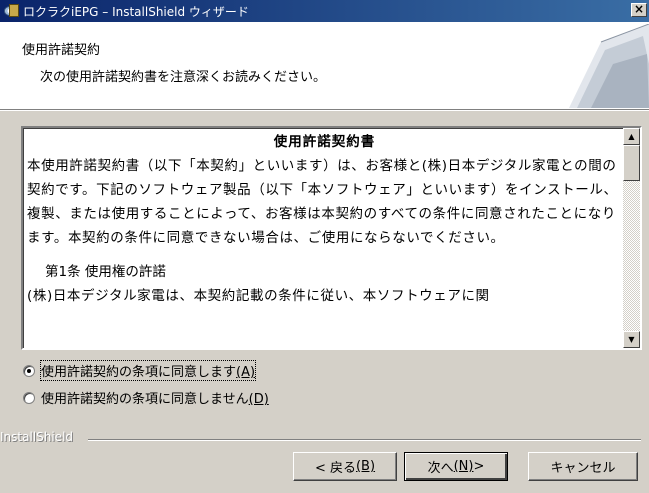 This screenshot has height=493, width=649. What do you see at coordinates (631, 136) in the screenshot?
I see `scroll-up-button: ▲` at bounding box center [631, 136].